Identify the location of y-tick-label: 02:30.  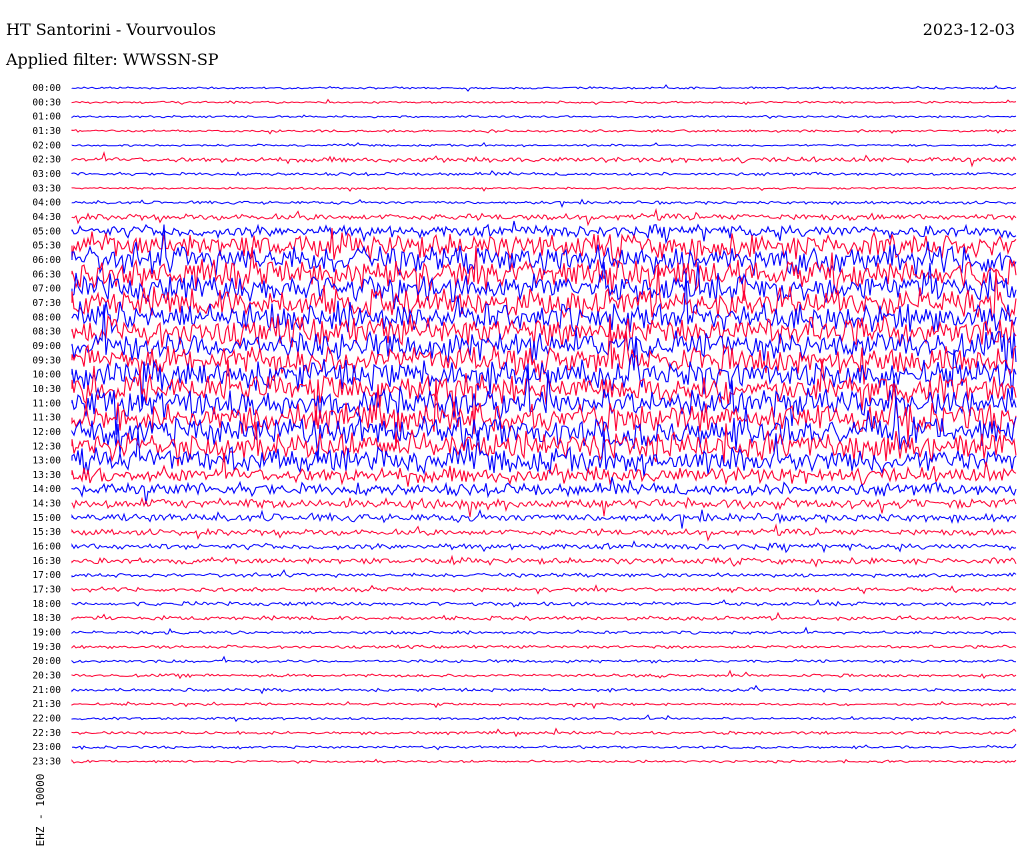
(46, 160).